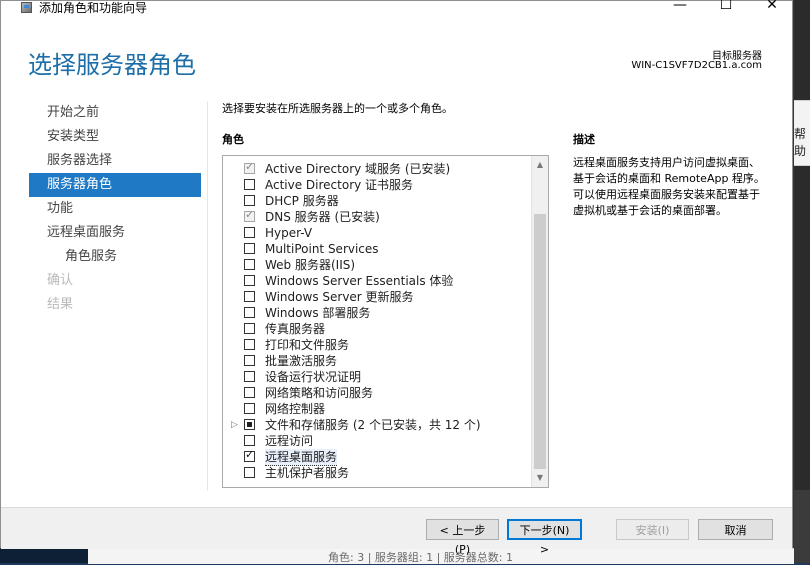 The width and height of the screenshot is (810, 565). Describe the element at coordinates (377, 457) in the screenshot. I see `role-row: 远程桌面服务` at that location.